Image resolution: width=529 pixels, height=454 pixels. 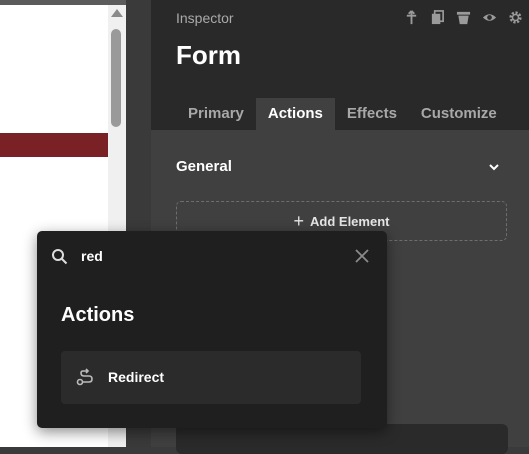 What do you see at coordinates (211, 377) in the screenshot?
I see `result-item-redirect: Redirect` at bounding box center [211, 377].